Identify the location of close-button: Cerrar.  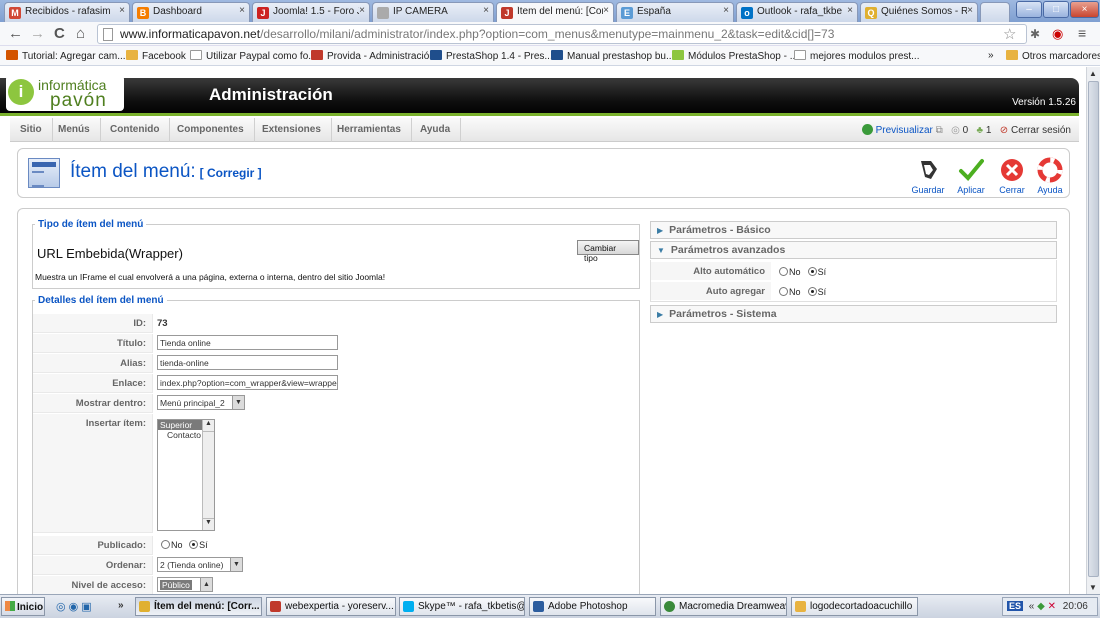
(1012, 176).